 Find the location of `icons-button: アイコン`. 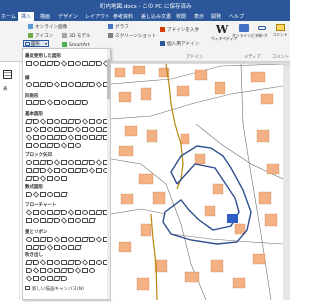

icons-button: アイコン is located at coordinates (40, 36).